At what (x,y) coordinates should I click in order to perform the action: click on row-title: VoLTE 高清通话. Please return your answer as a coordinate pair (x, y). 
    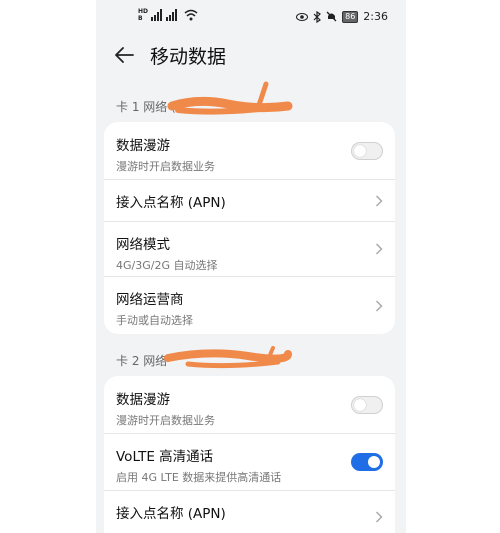
    Looking at the image, I should click on (165, 457).